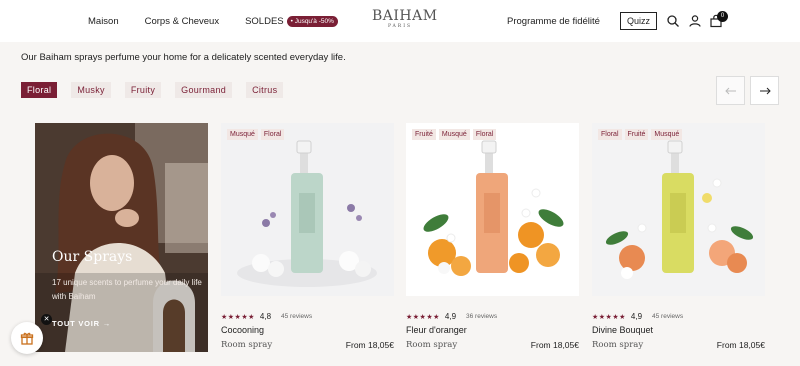  What do you see at coordinates (242, 330) in the screenshot?
I see `product-name: Cocooning` at bounding box center [242, 330].